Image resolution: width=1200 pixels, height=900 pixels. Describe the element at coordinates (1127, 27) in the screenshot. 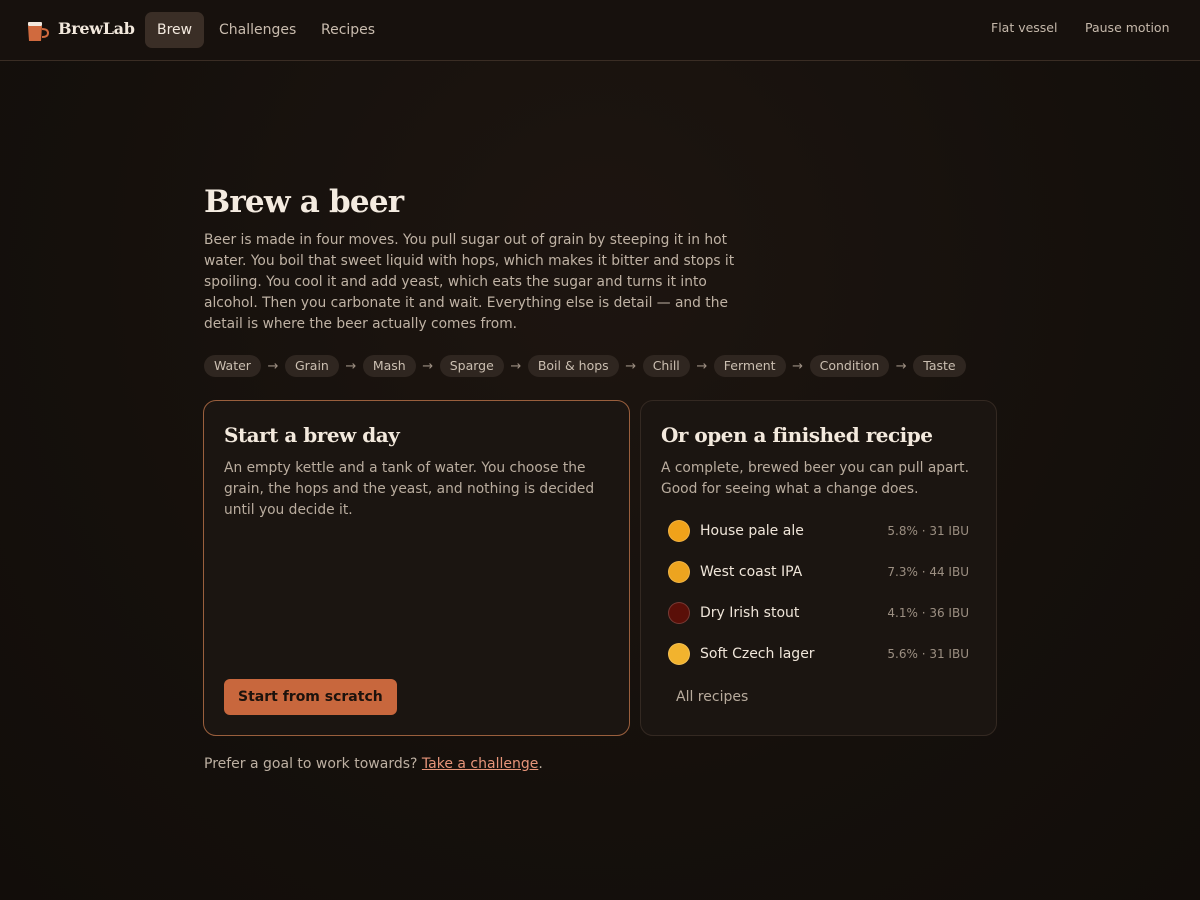

I see `pause-motion-toggle: Pause motion` at that location.